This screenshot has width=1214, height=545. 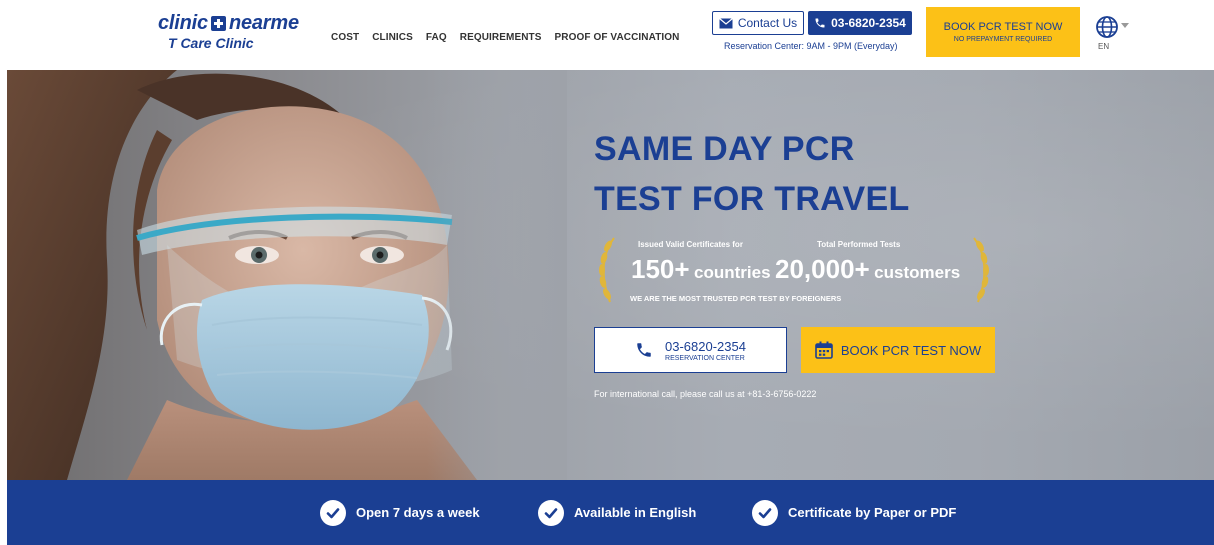 I want to click on nav-faq: FAQ, so click(x=436, y=37).